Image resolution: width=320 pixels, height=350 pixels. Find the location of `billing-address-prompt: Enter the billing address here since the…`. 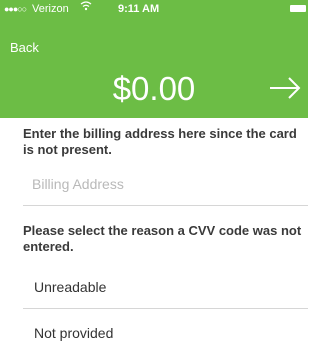

billing-address-prompt: Enter the billing address here since the… is located at coordinates (160, 141).